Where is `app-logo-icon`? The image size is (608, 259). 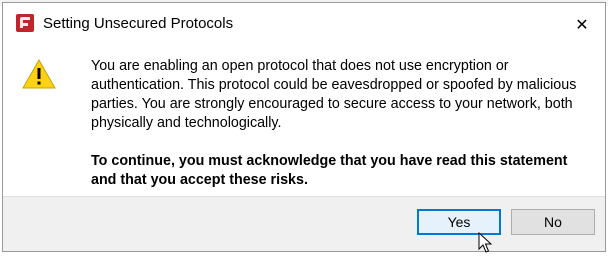 app-logo-icon is located at coordinates (25, 23).